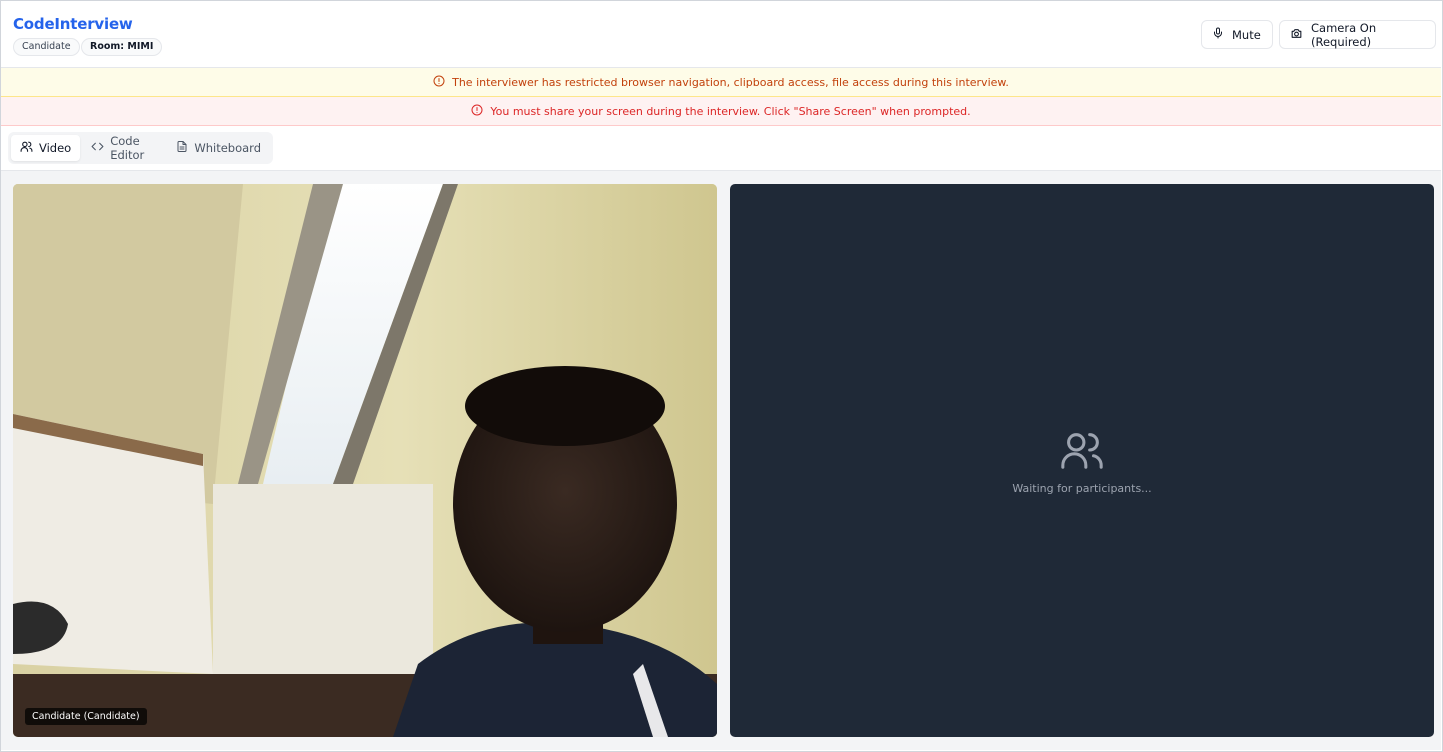  What do you see at coordinates (1246, 34) in the screenshot?
I see `mute-button-label: Mute` at bounding box center [1246, 34].